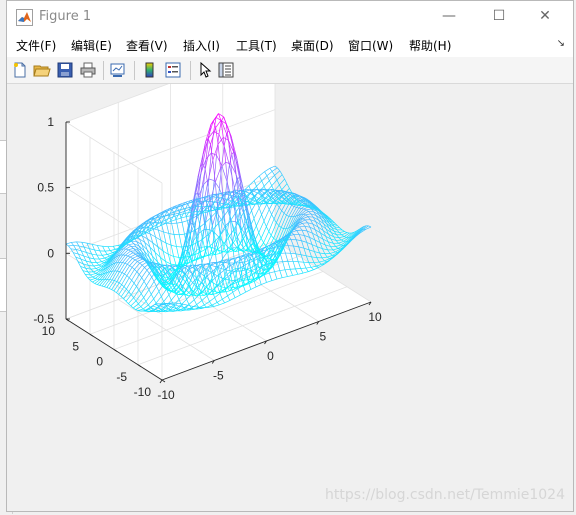 Image resolution: width=576 pixels, height=515 pixels. Describe the element at coordinates (449, 16) in the screenshot. I see `minimize-button: —` at that location.